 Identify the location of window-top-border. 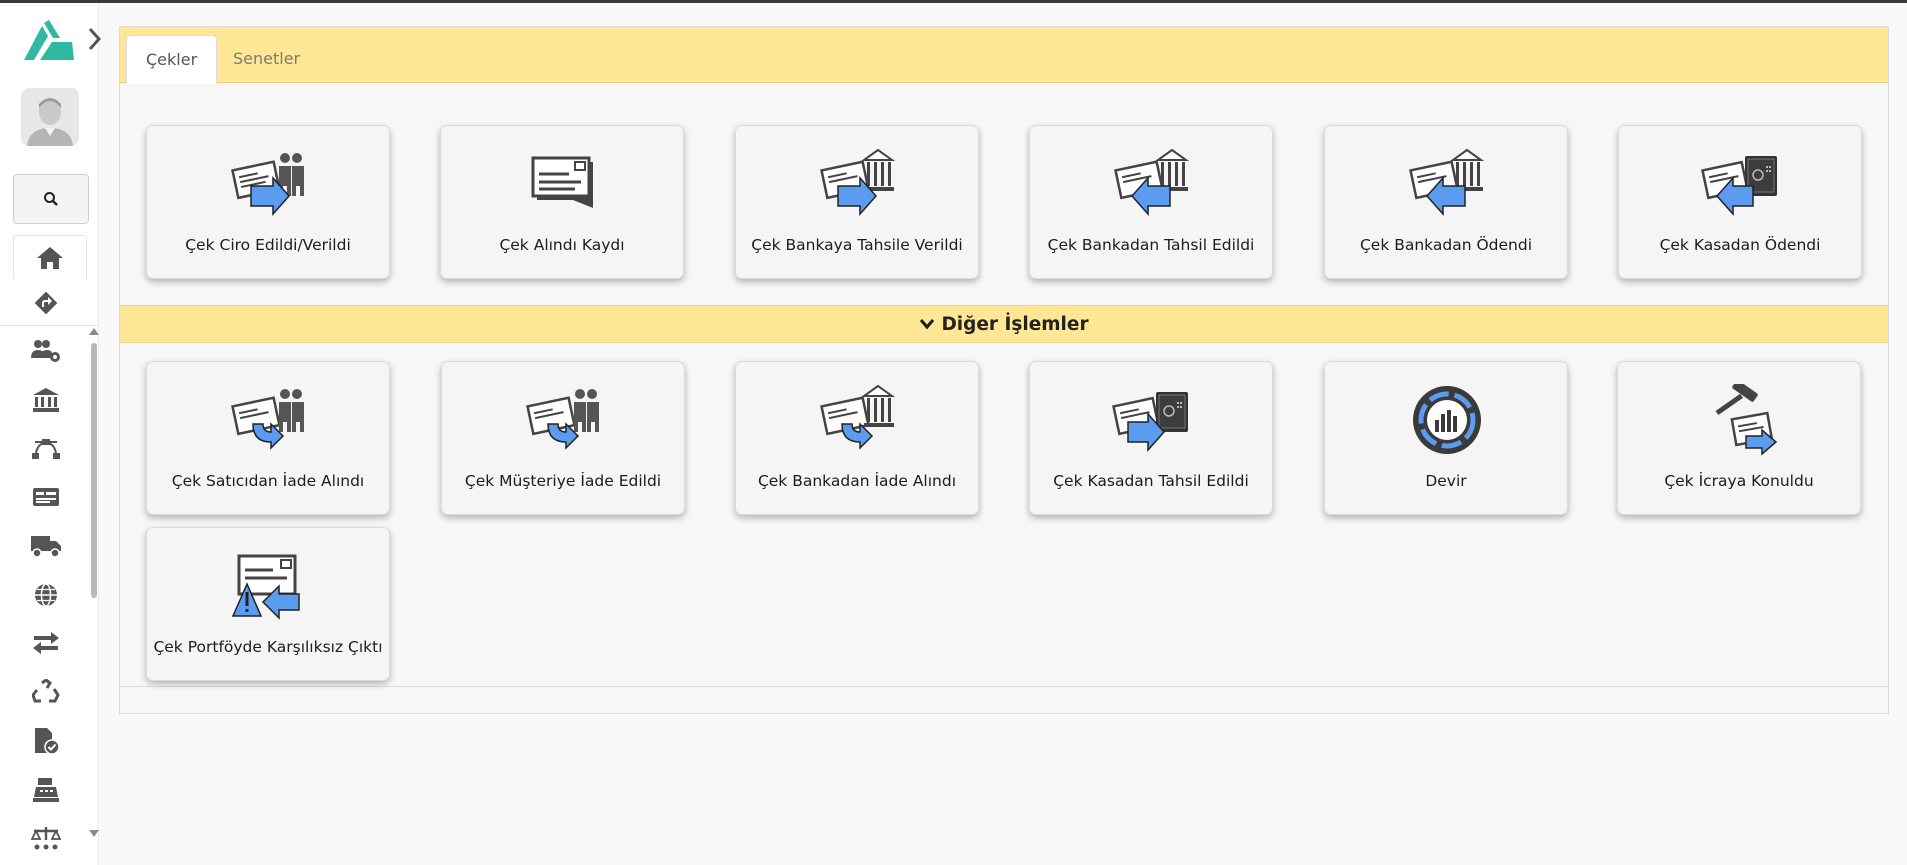
(953, 1).